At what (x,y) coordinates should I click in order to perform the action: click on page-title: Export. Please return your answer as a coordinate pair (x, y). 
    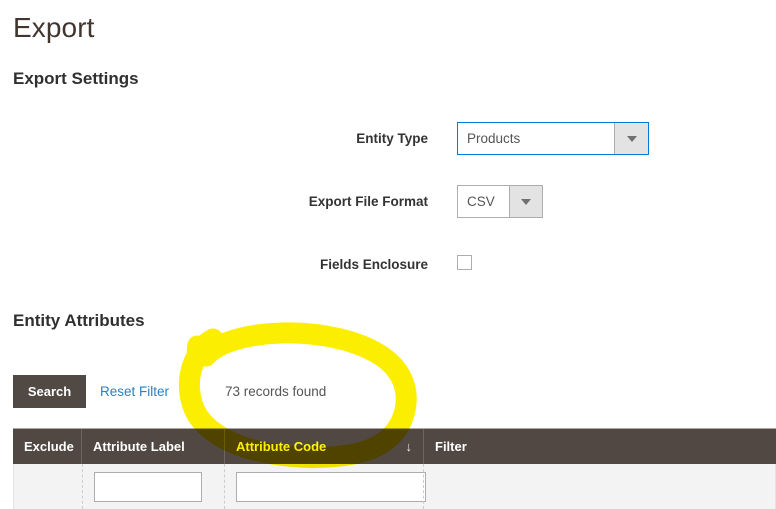
    Looking at the image, I should click on (54, 27).